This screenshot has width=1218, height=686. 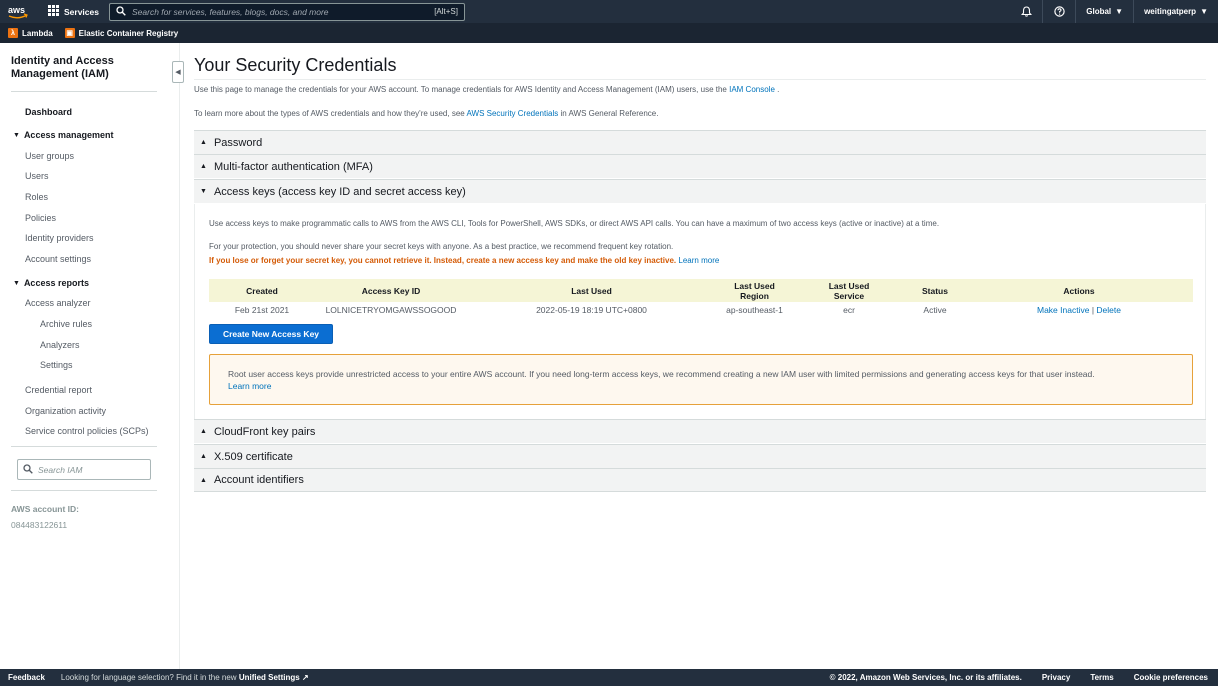 What do you see at coordinates (26, 677) in the screenshot?
I see `feedback-link: Feedback` at bounding box center [26, 677].